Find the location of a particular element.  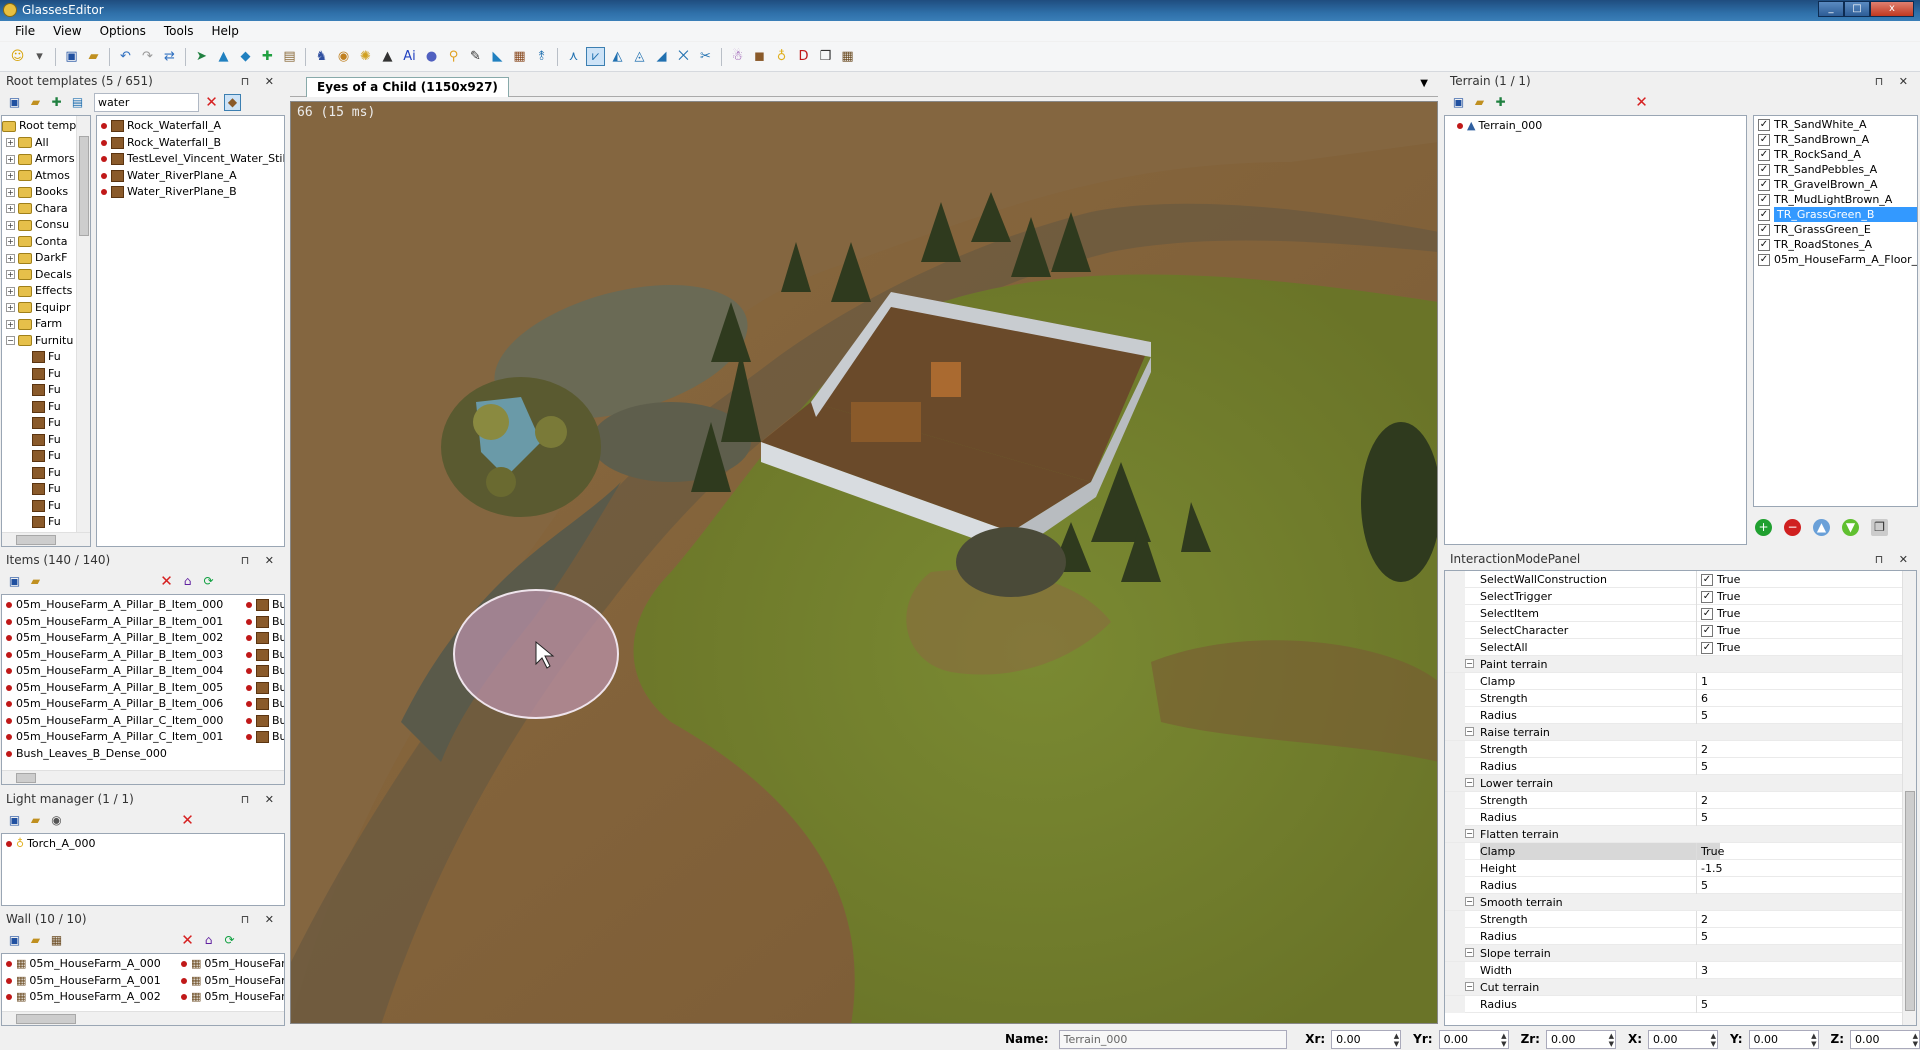

smooth-icon: ◢ is located at coordinates (661, 56).